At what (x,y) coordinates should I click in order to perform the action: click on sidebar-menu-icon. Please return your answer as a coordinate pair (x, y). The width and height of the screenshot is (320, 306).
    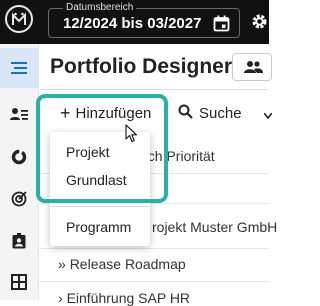
    Looking at the image, I should click on (19, 68).